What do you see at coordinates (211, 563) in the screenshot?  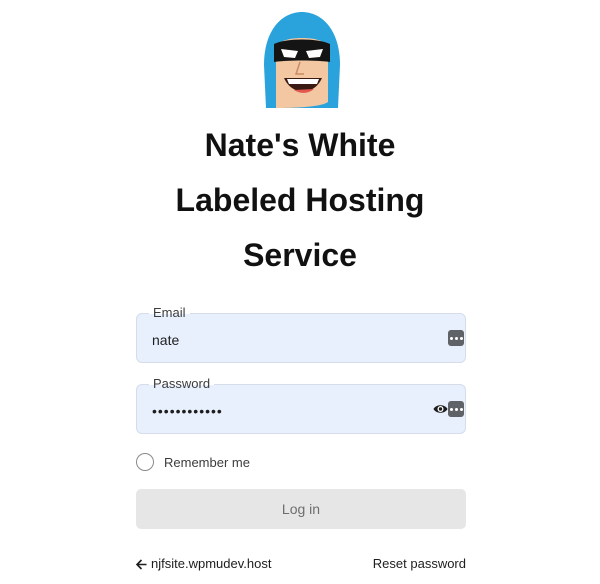 I see `back-to-site-label: njfsite.wpmudev.host` at bounding box center [211, 563].